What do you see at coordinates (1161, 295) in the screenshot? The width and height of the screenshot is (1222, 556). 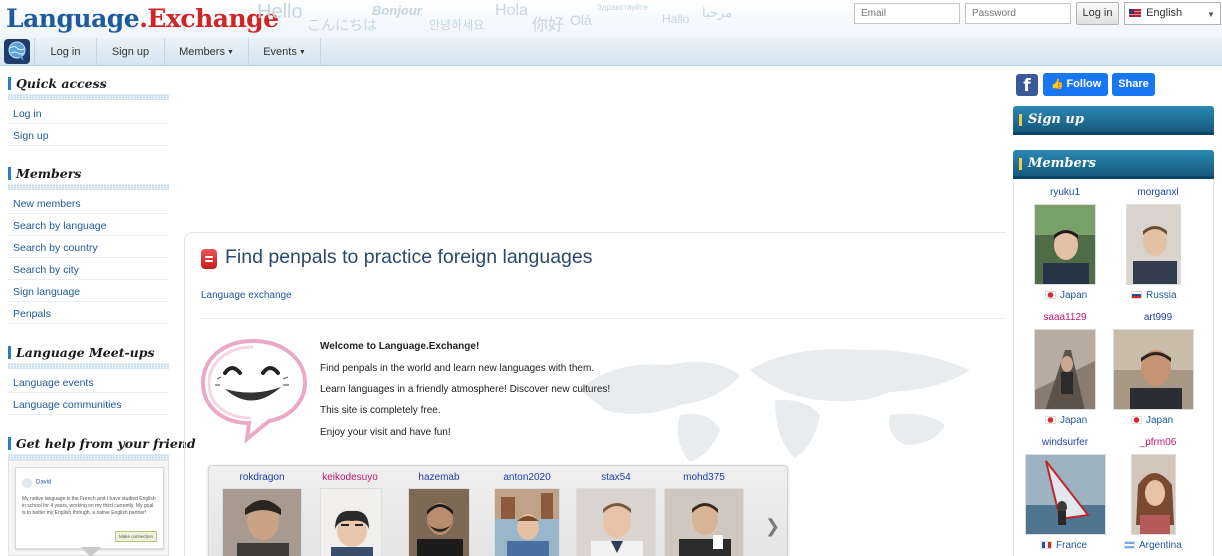 I see `member-country-label: Russia` at bounding box center [1161, 295].